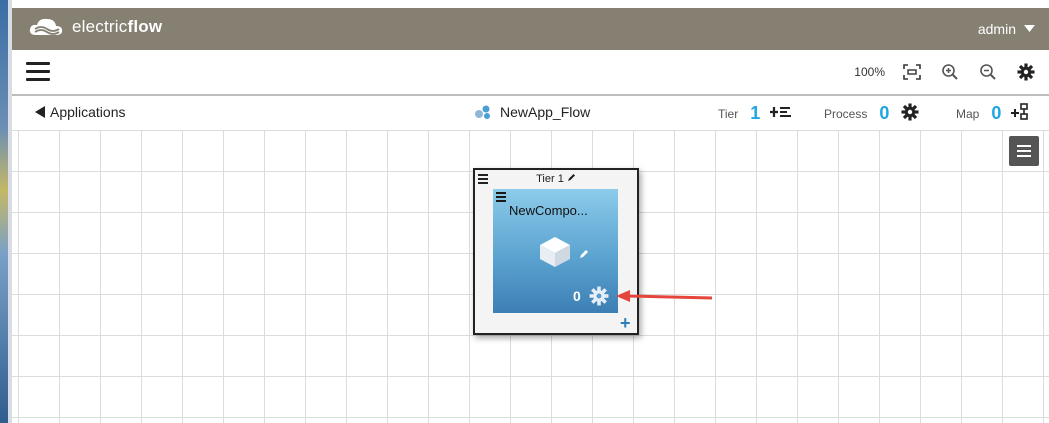 This screenshot has width=1049, height=423. What do you see at coordinates (625, 323) in the screenshot?
I see `add-component-button: +` at bounding box center [625, 323].